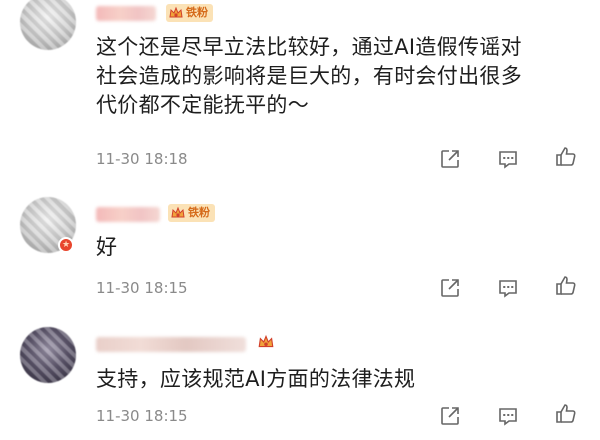 This screenshot has width=600, height=440. I want to click on comment-text: 支持，应该规范AI方面的法律法规, so click(255, 379).